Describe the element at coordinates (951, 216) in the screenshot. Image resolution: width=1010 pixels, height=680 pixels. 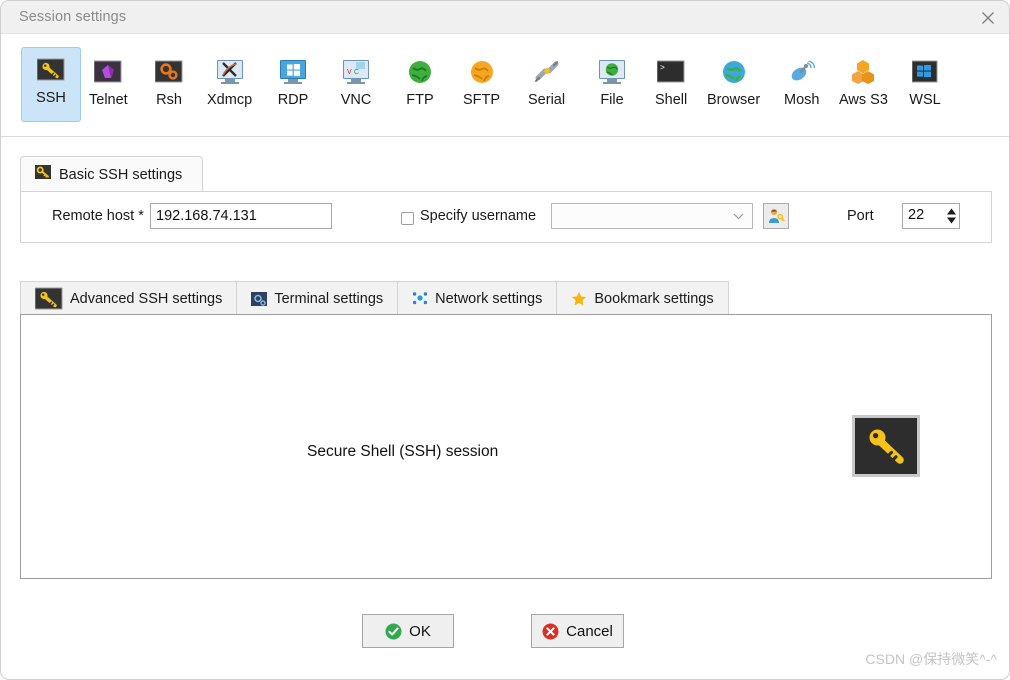
I see `spinner-arrows-icon` at that location.